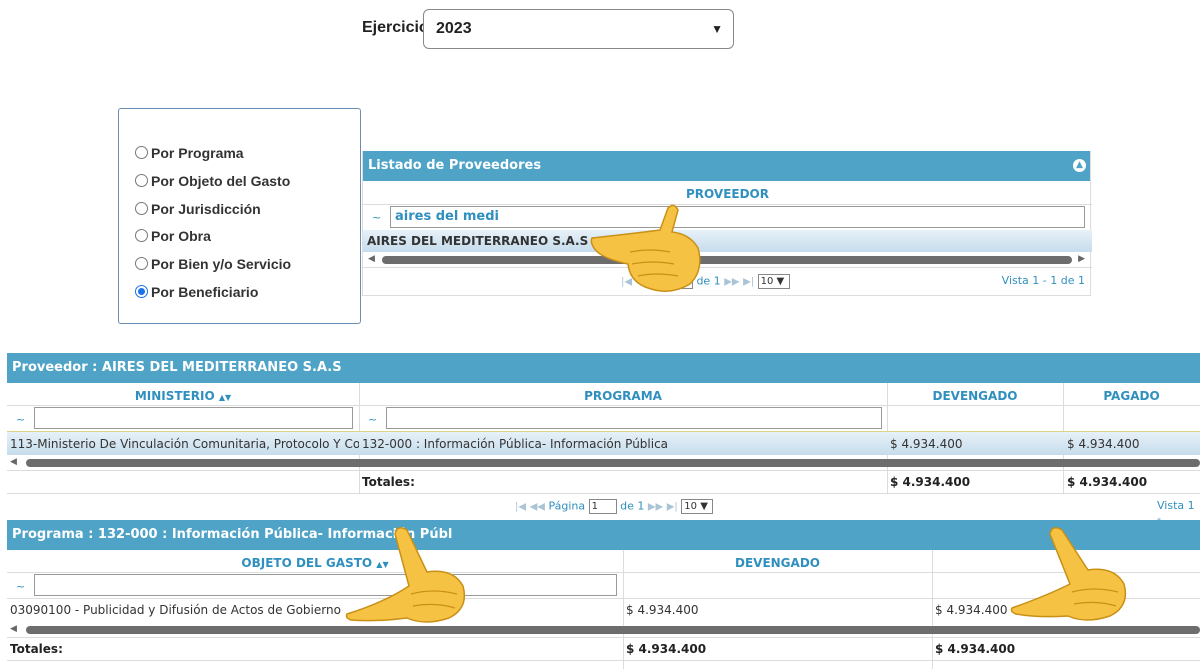 The image size is (1200, 669). What do you see at coordinates (737, 217) in the screenshot?
I see `proveedor-filter-input: aires del medi` at bounding box center [737, 217].